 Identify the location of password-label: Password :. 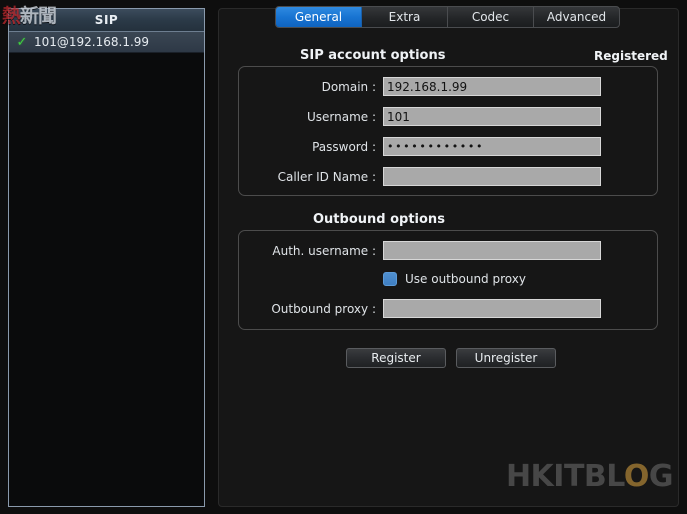
(344, 146).